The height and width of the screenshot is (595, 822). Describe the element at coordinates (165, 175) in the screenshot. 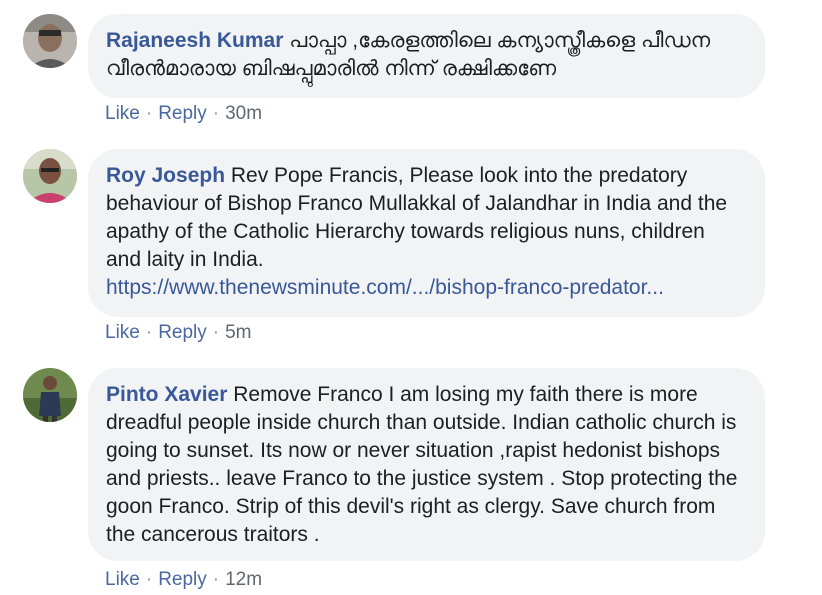

I see `comment-author: Roy Joseph` at that location.